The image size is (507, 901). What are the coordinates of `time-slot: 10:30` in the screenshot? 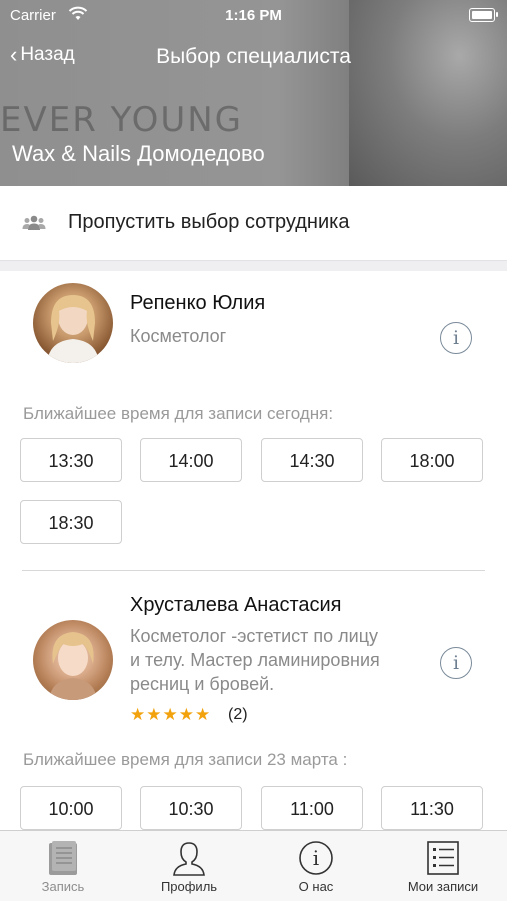 It's located at (191, 808).